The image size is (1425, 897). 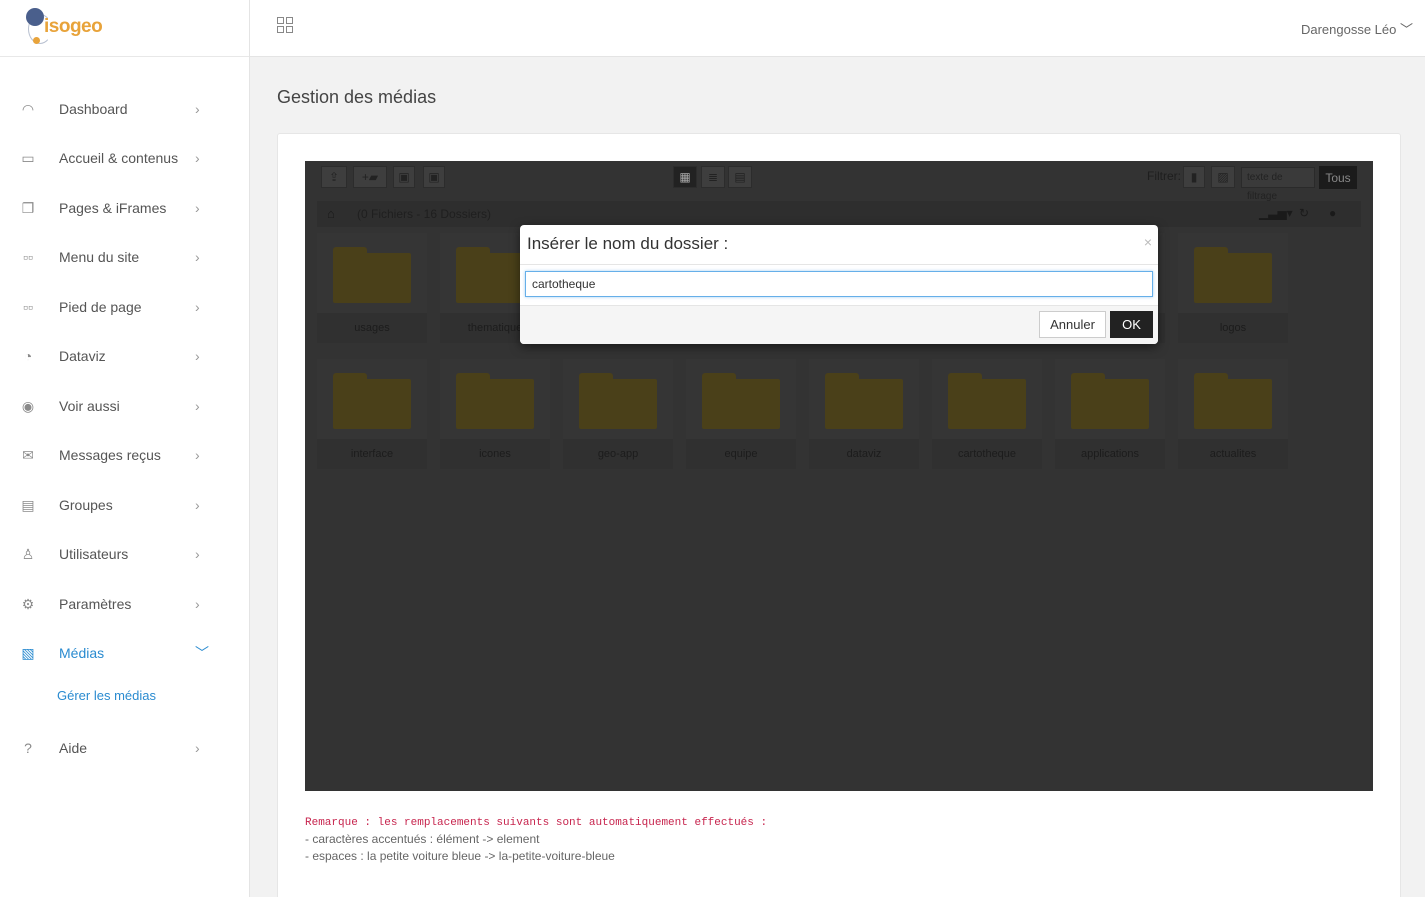 I want to click on sidebar-item-param-tres: ⚙ Paramètres ›, so click(x=124, y=604).